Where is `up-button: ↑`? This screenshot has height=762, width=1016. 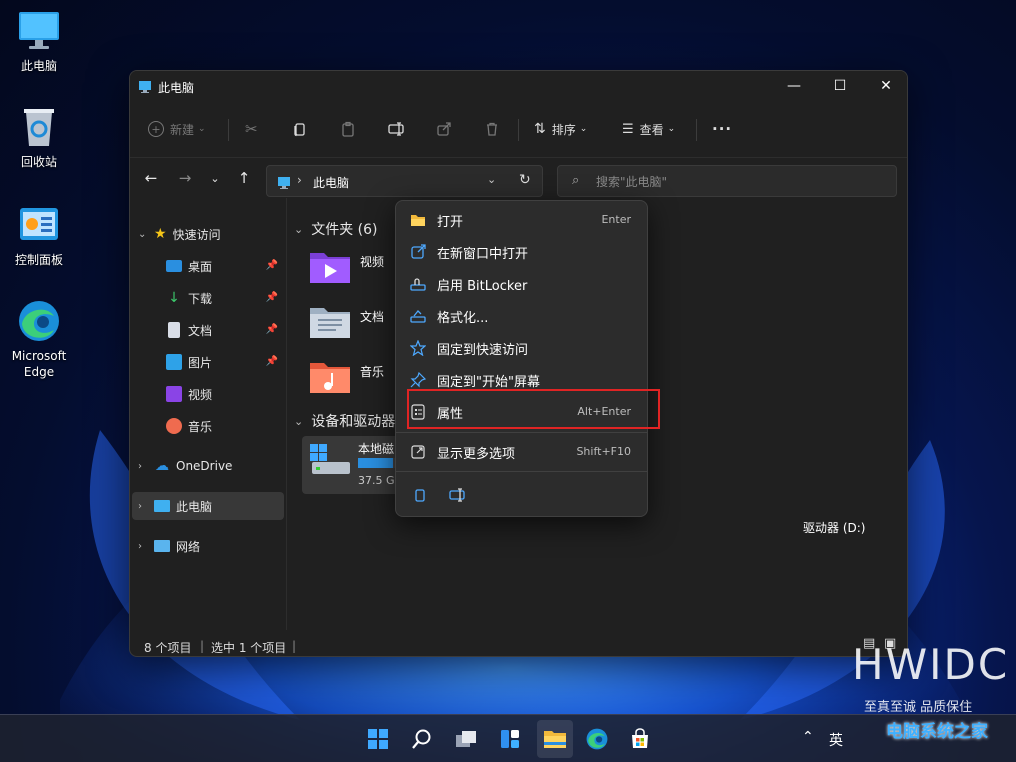
up-button: ↑ is located at coordinates (244, 178).